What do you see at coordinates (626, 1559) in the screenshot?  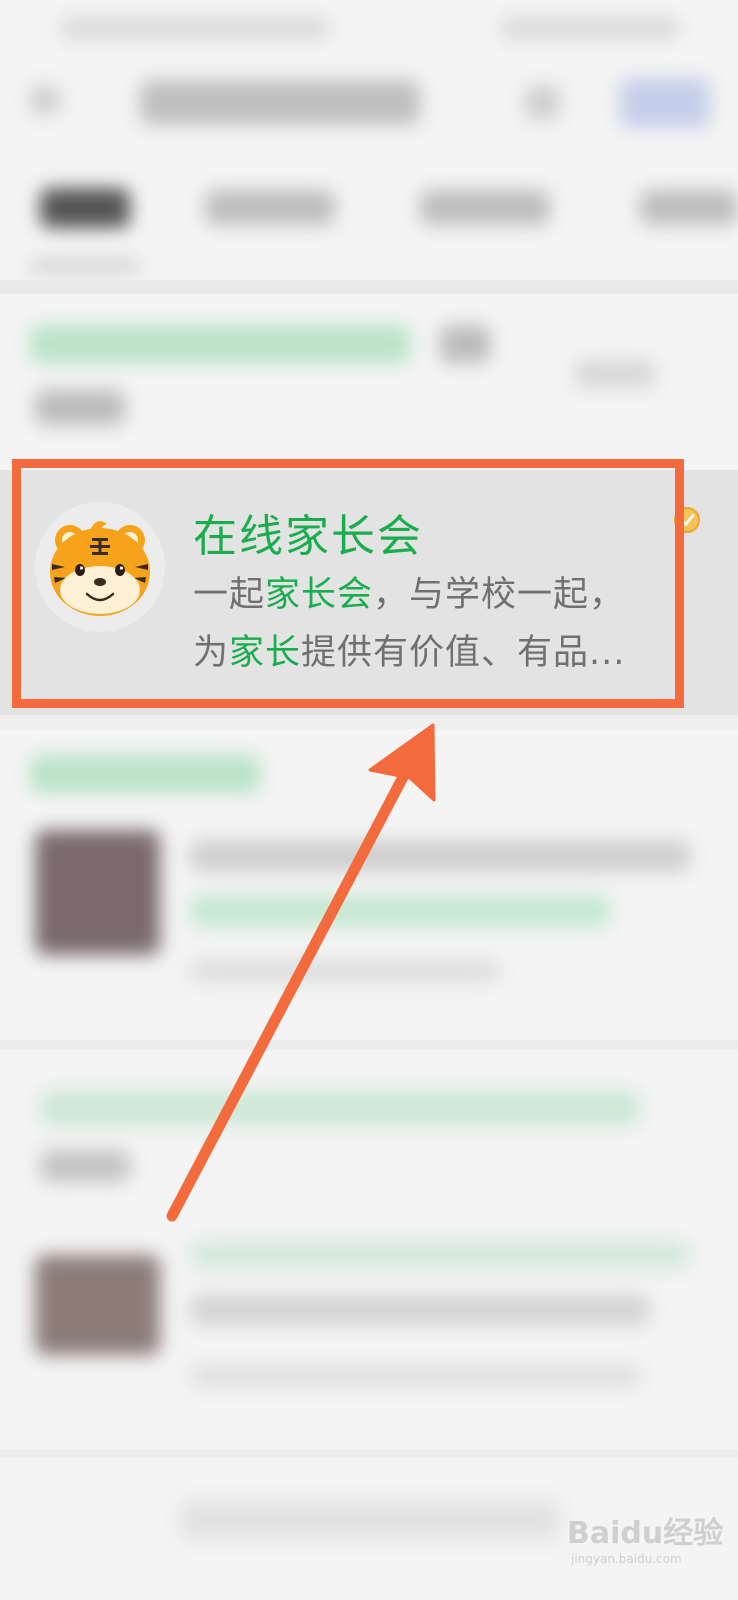 I see `watermark-site: jingyan.baidu.com` at bounding box center [626, 1559].